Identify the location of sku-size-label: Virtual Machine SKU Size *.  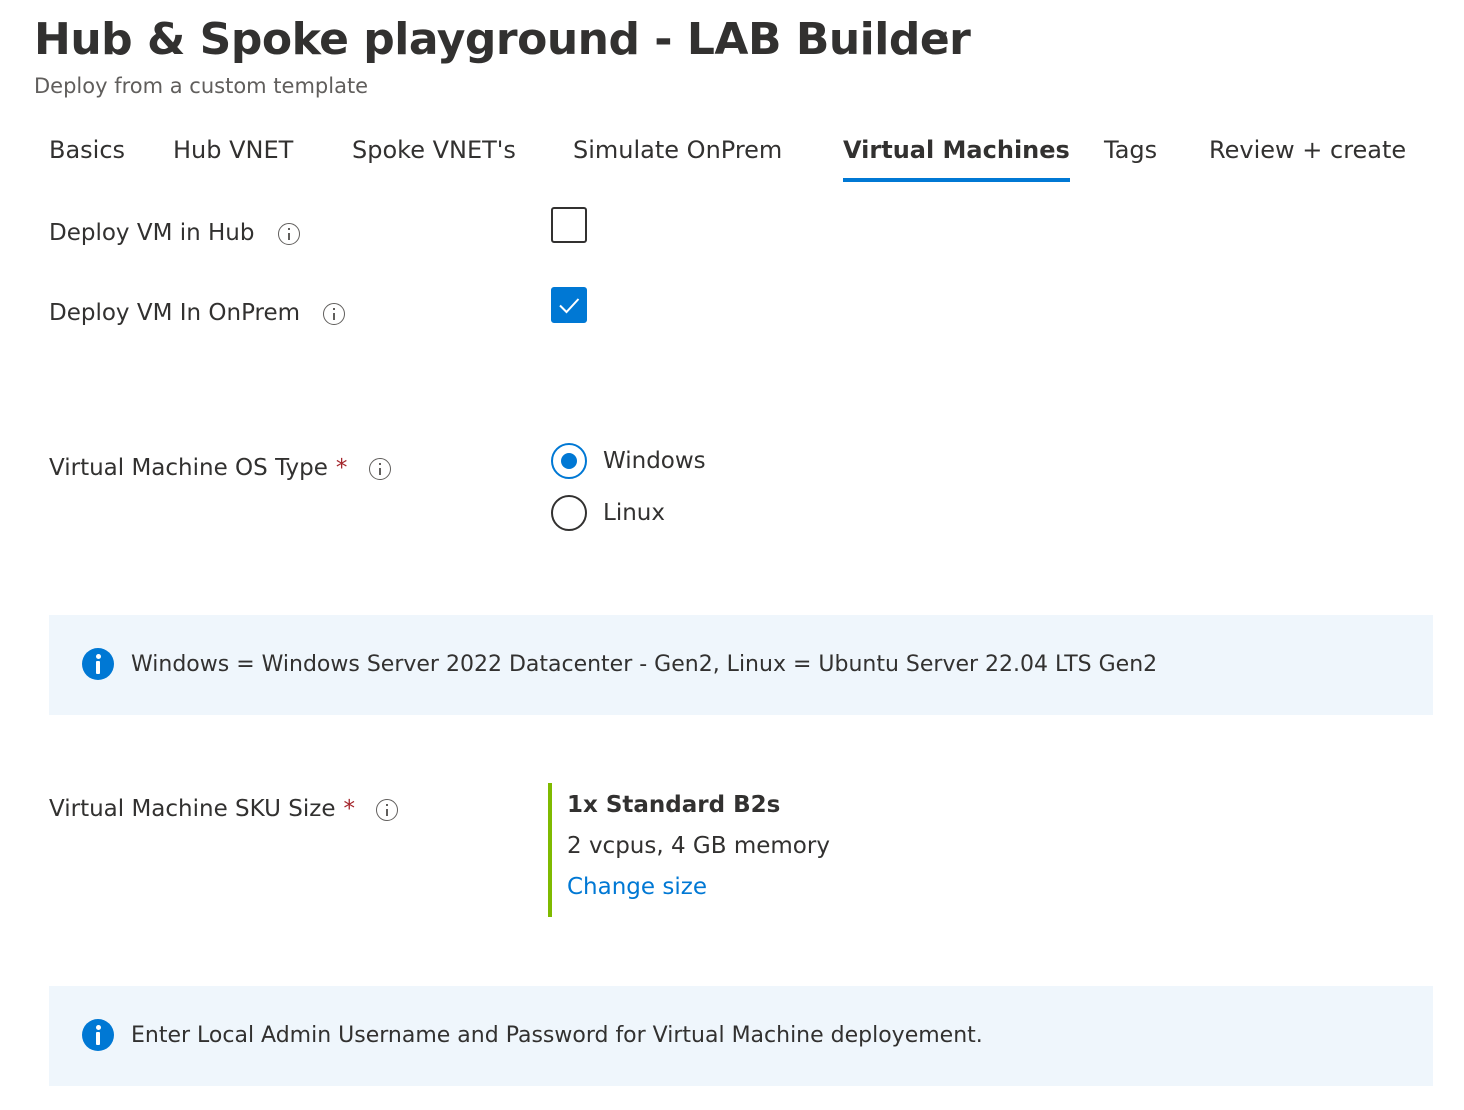
(224, 809).